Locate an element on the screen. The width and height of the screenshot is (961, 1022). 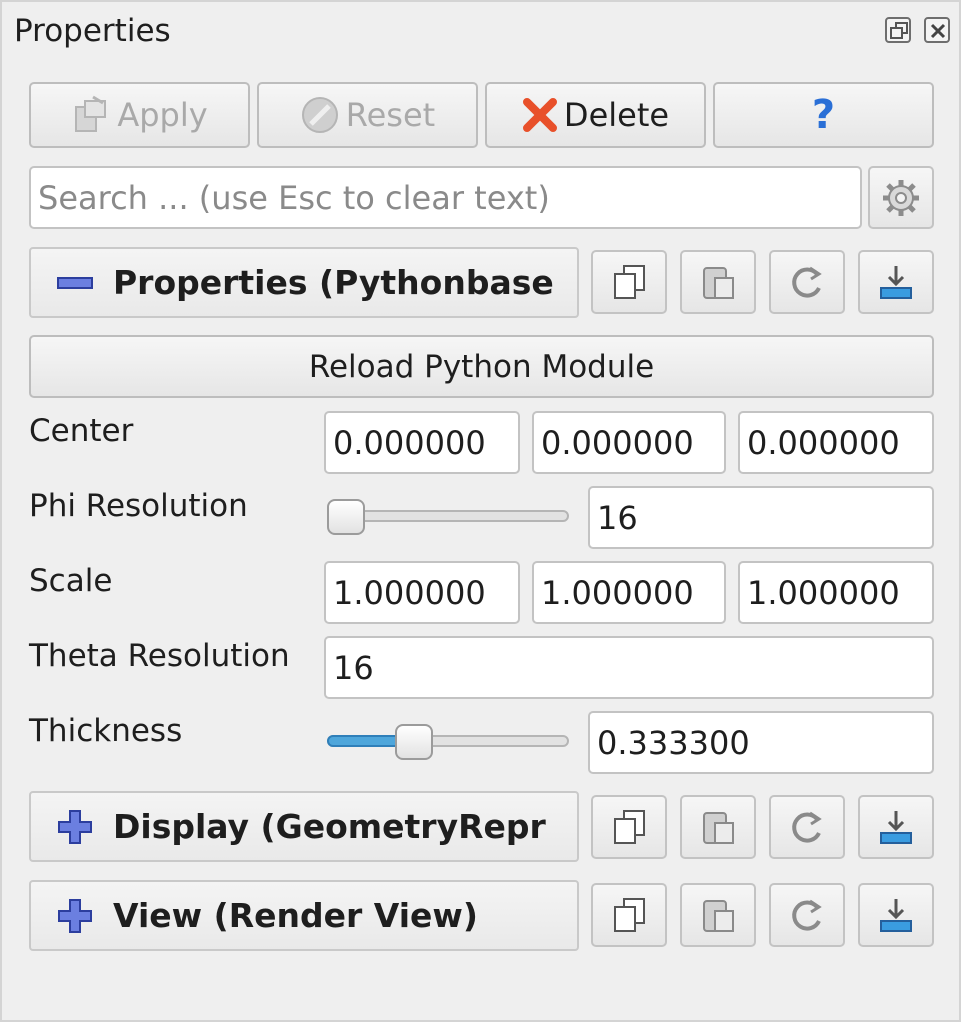
search-input: Search ... (use Esc to clear text) is located at coordinates (445, 197).